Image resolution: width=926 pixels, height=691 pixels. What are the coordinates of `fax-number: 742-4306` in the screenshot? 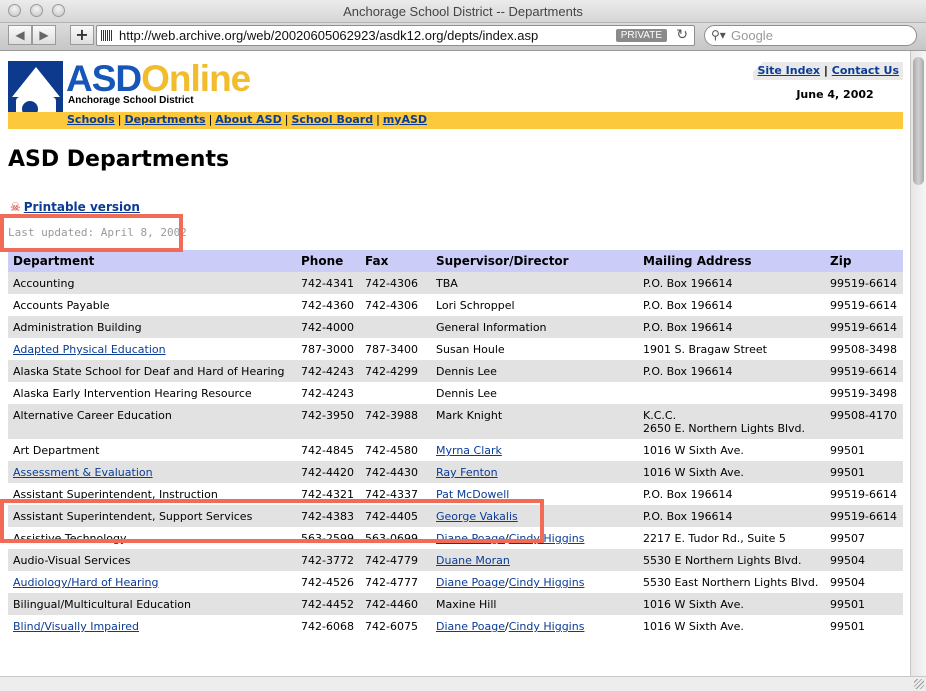 It's located at (391, 283).